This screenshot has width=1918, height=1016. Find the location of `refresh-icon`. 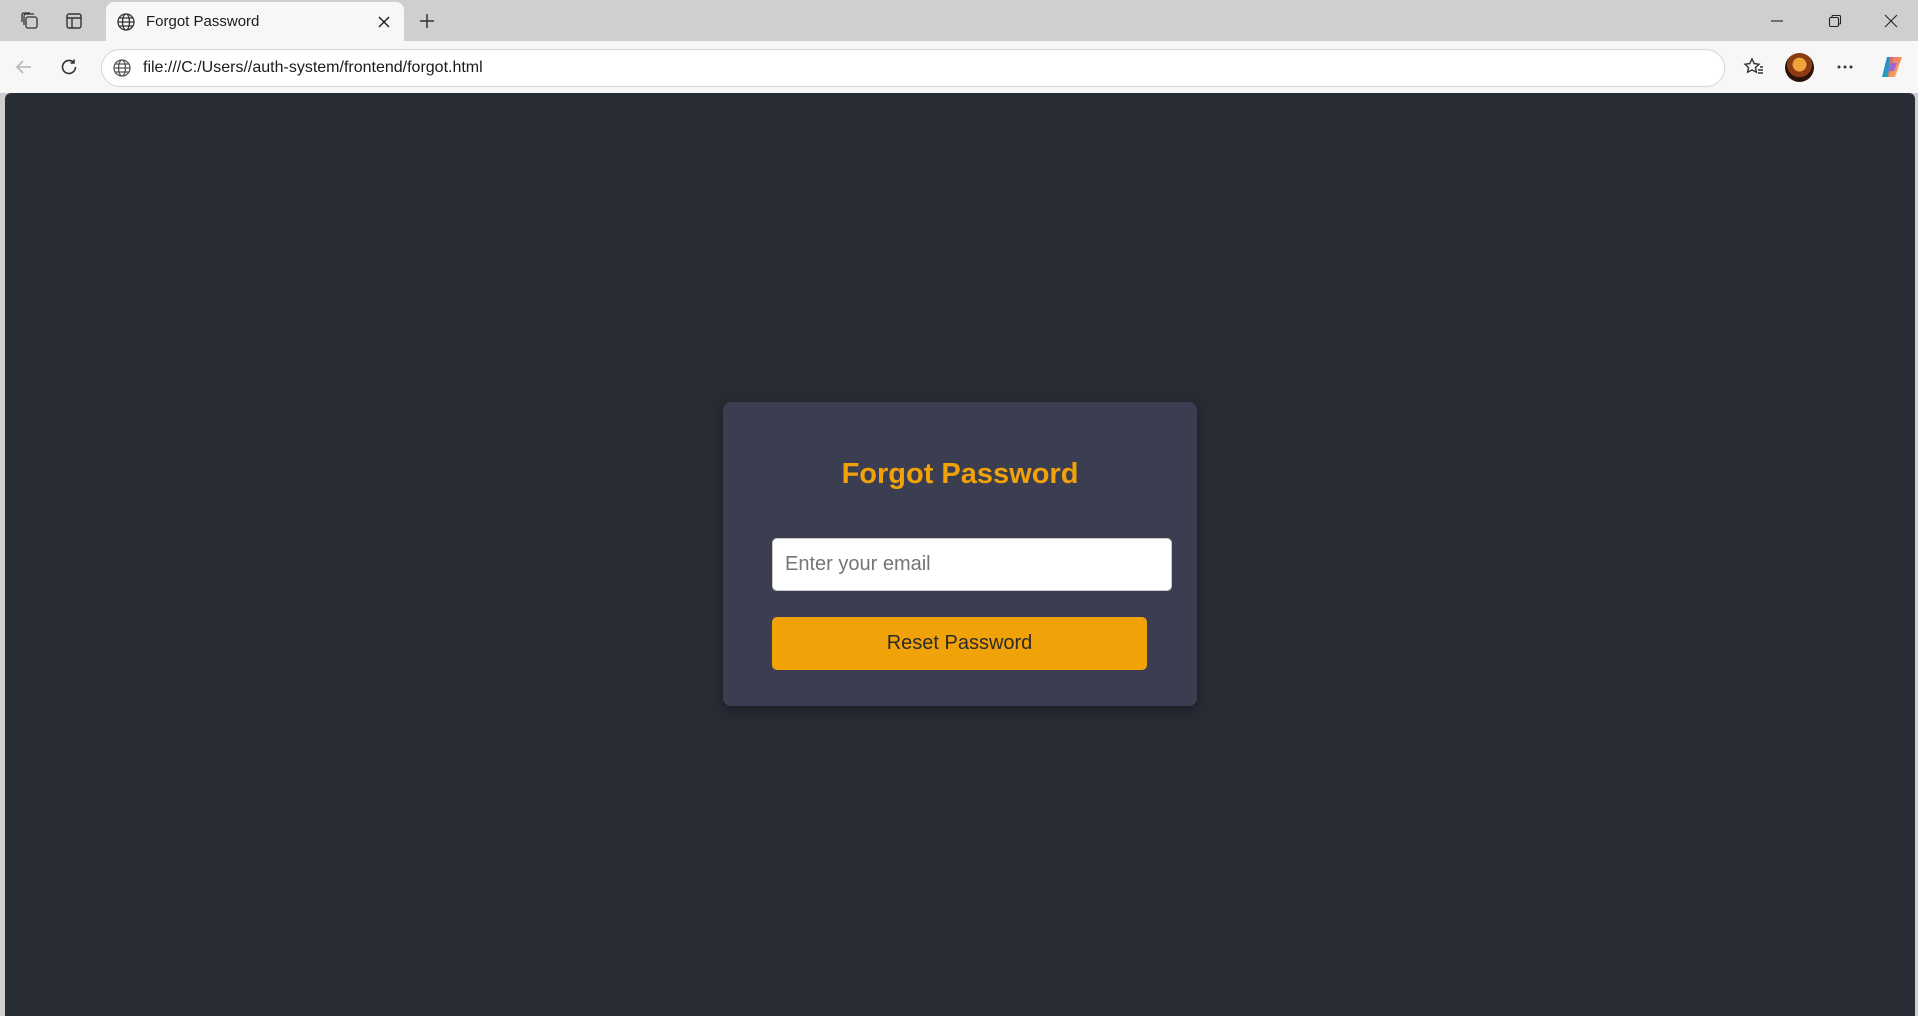

refresh-icon is located at coordinates (69, 67).